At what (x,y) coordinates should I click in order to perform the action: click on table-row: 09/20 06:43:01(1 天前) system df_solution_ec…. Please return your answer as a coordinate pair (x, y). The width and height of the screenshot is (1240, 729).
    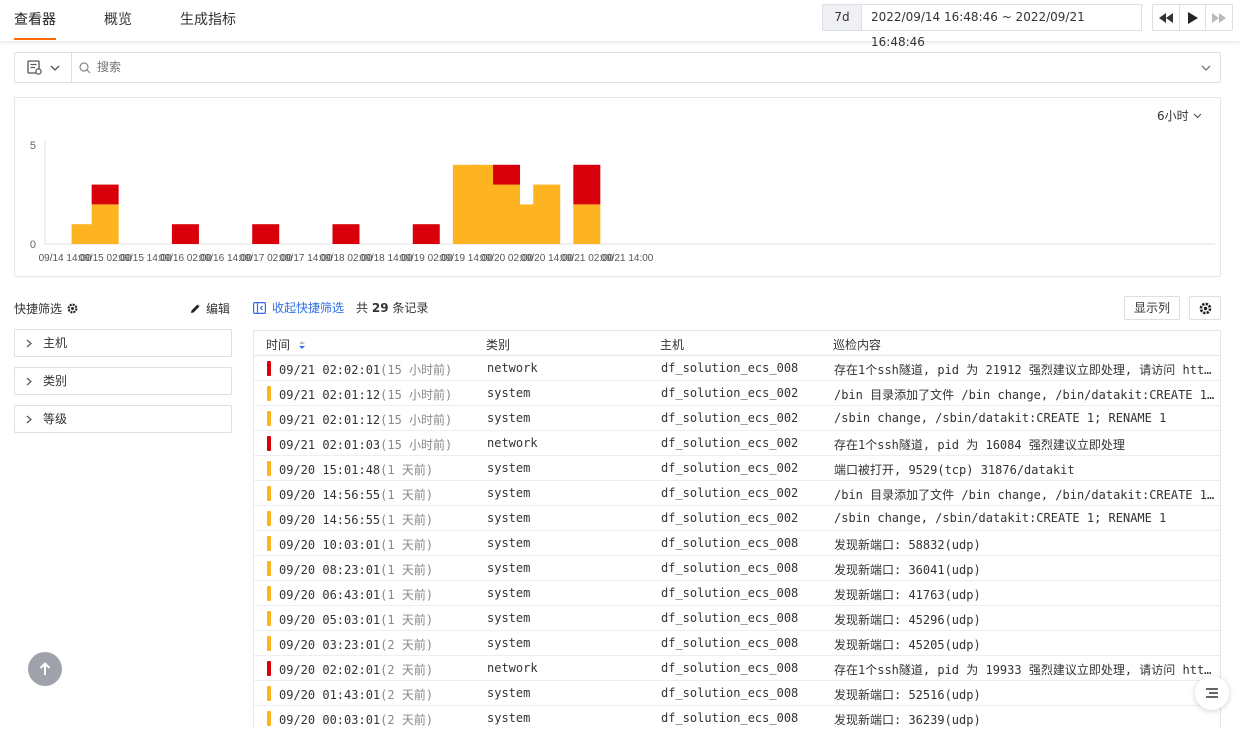
    Looking at the image, I should click on (737, 593).